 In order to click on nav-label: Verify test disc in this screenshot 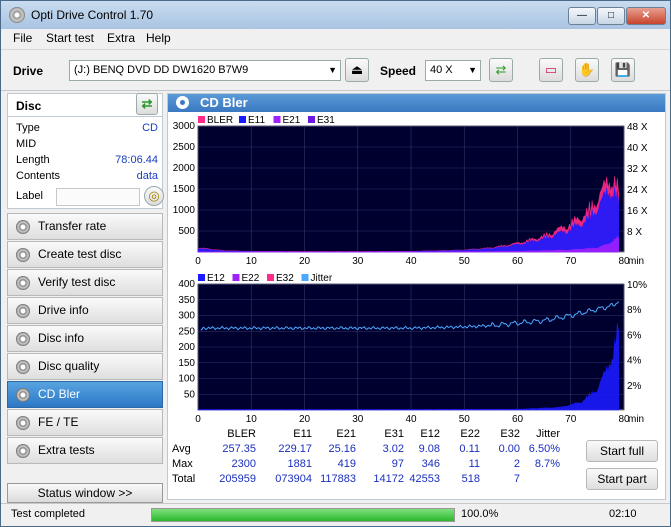, I will do `click(77, 282)`.